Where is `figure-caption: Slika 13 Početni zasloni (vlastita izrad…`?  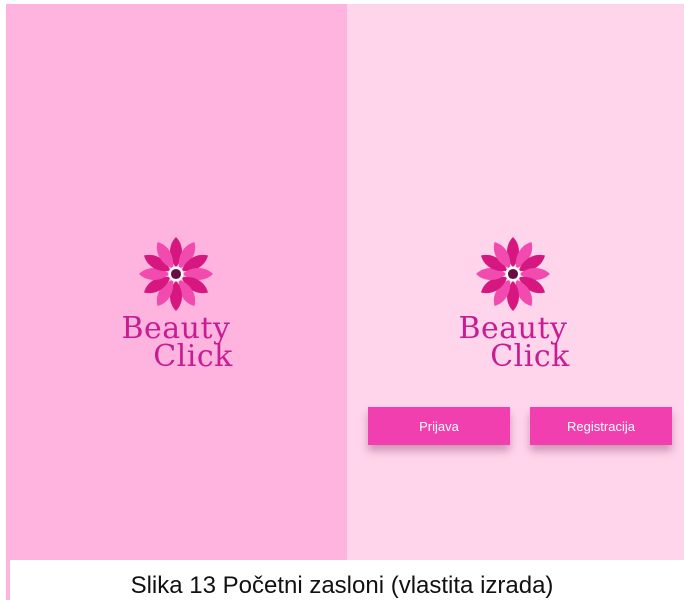 figure-caption: Slika 13 Početni zasloni (vlastita izrad… is located at coordinates (342, 585).